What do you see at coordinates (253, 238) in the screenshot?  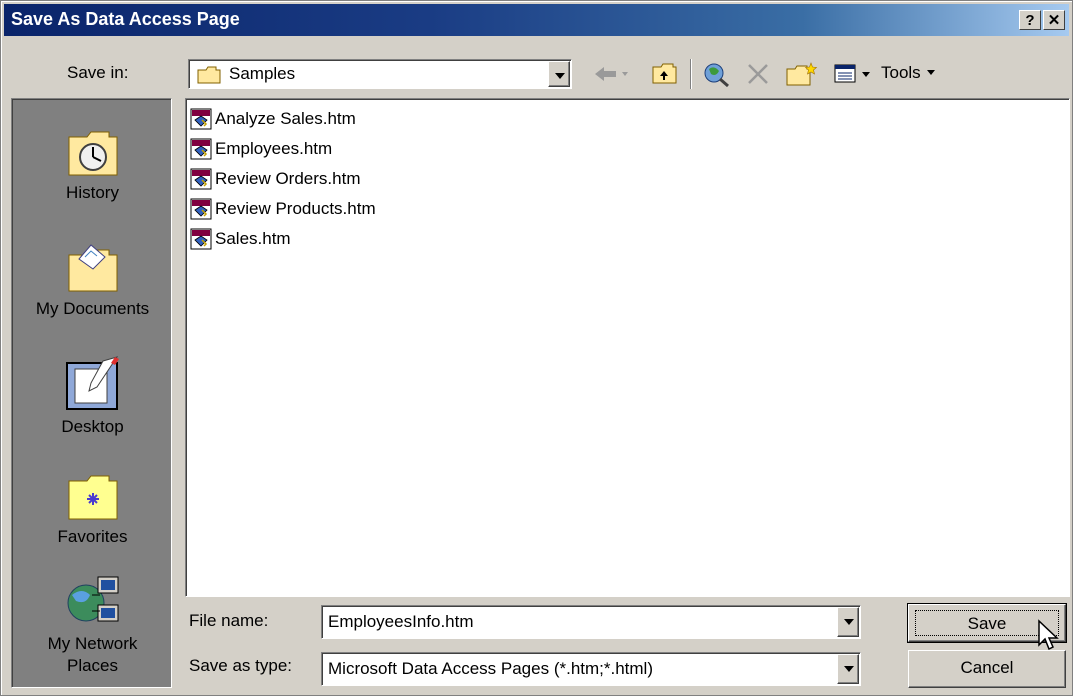 I see `file-name: Sales.htm` at bounding box center [253, 238].